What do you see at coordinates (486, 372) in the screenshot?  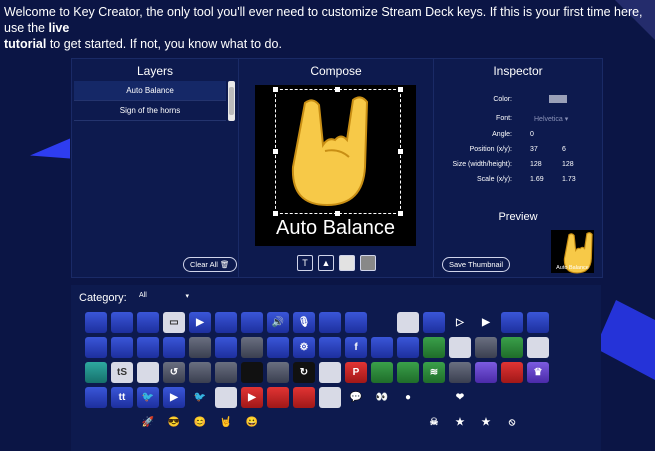 I see `gauge-icon` at bounding box center [486, 372].